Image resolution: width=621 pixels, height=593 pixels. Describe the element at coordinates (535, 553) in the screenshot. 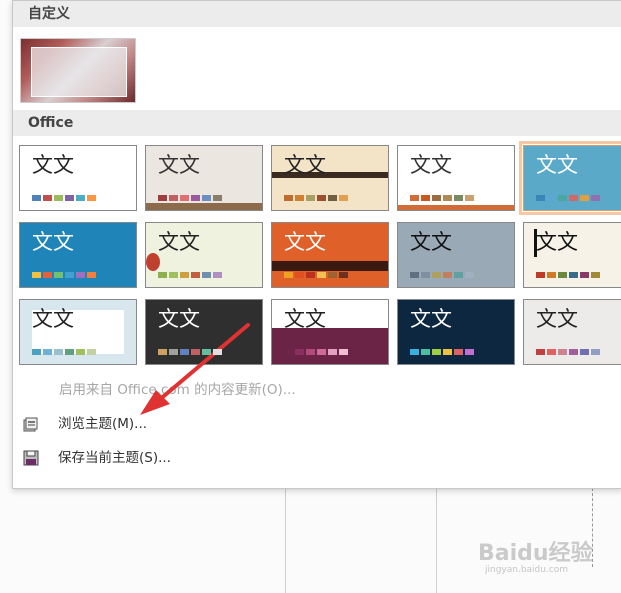

I see `watermark-logo: Baidu经验` at that location.